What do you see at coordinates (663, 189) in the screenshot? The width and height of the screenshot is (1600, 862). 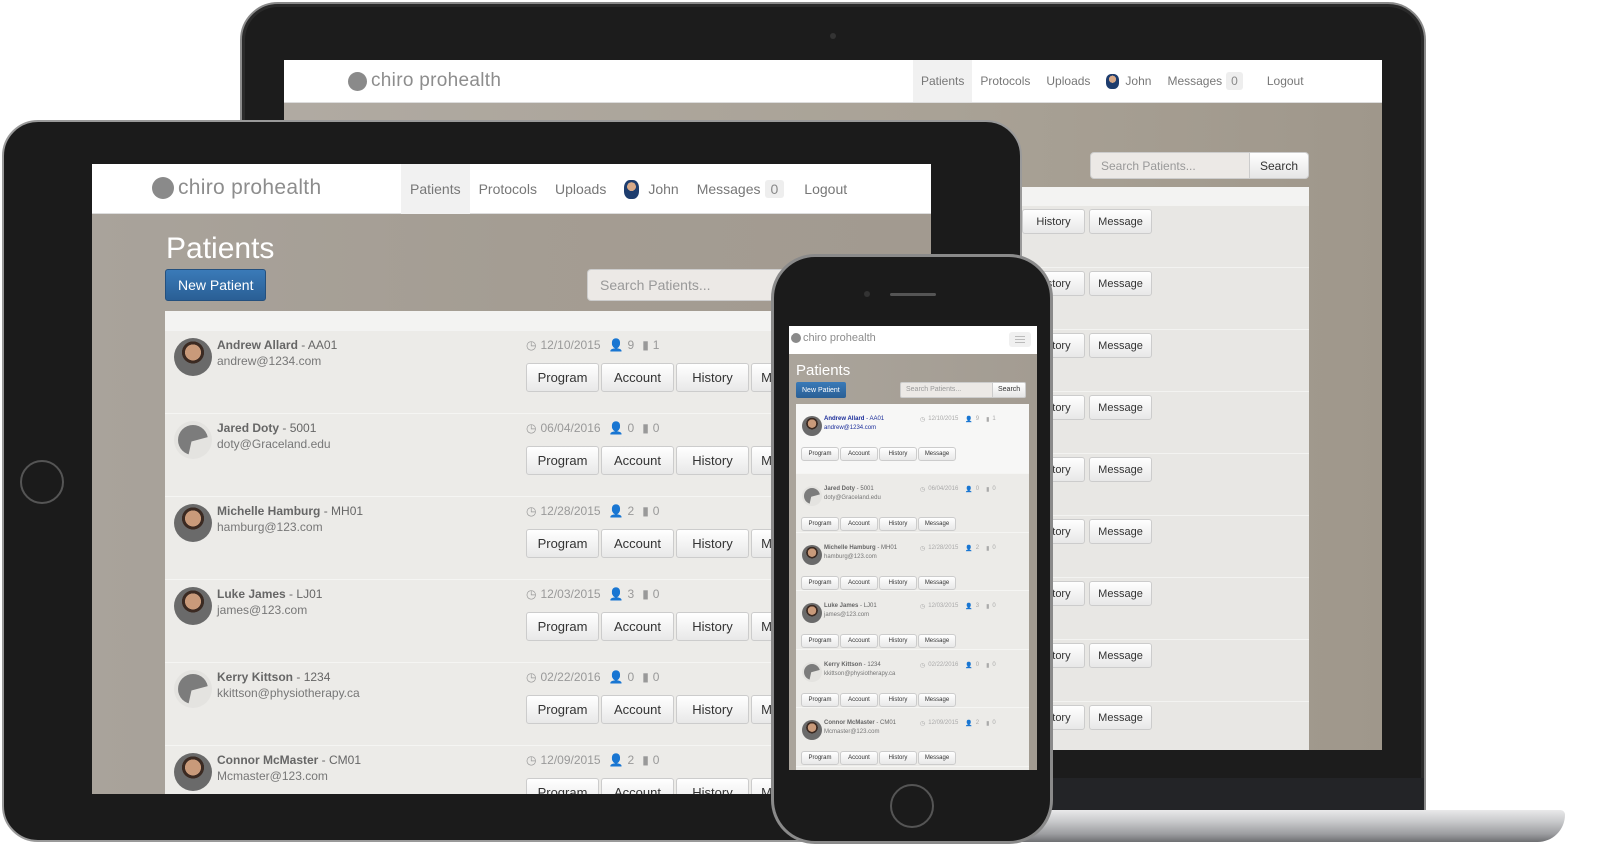 I see `user-name: John` at bounding box center [663, 189].